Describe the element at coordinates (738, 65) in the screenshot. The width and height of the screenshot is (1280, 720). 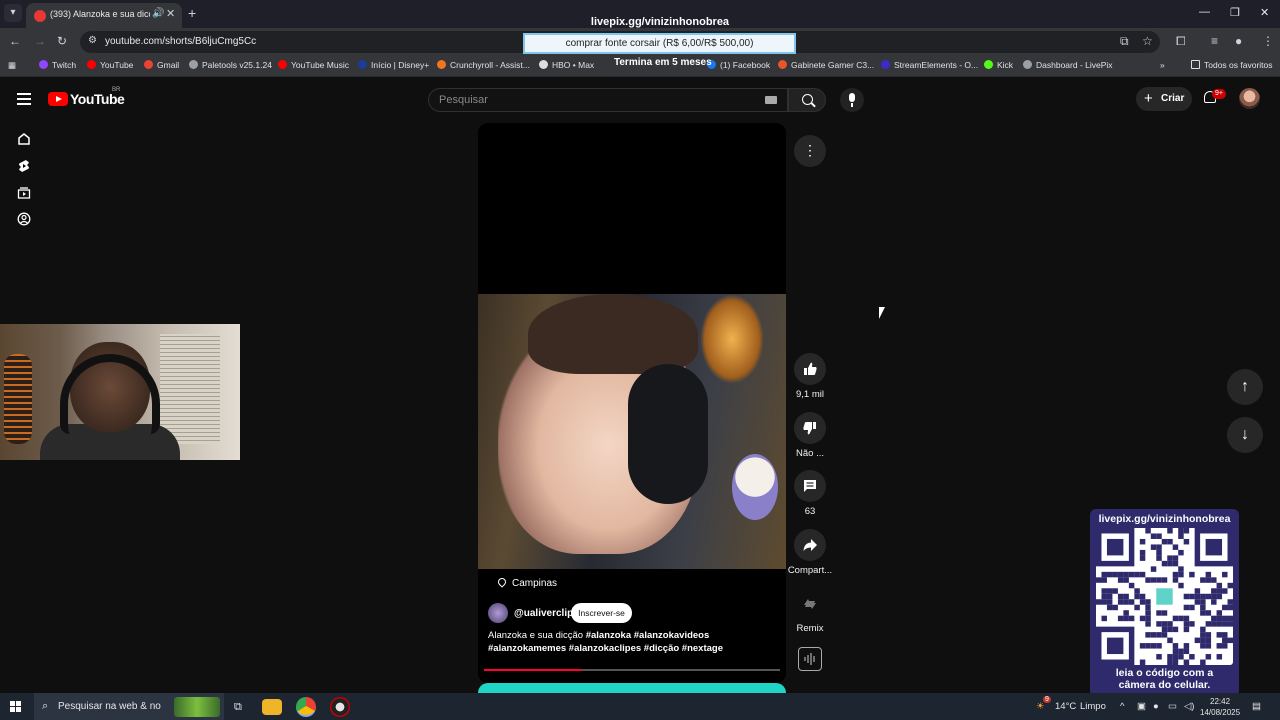
I see `bookmark-facebook: (1) Facebook` at that location.